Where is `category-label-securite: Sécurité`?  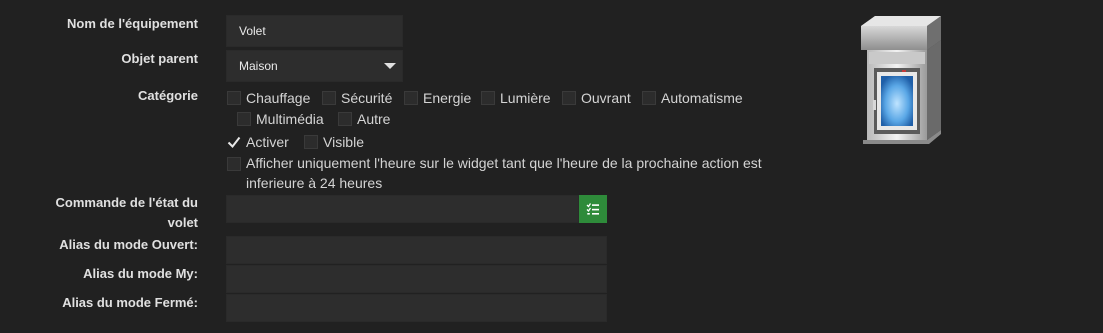
category-label-securite: Sécurité is located at coordinates (367, 98).